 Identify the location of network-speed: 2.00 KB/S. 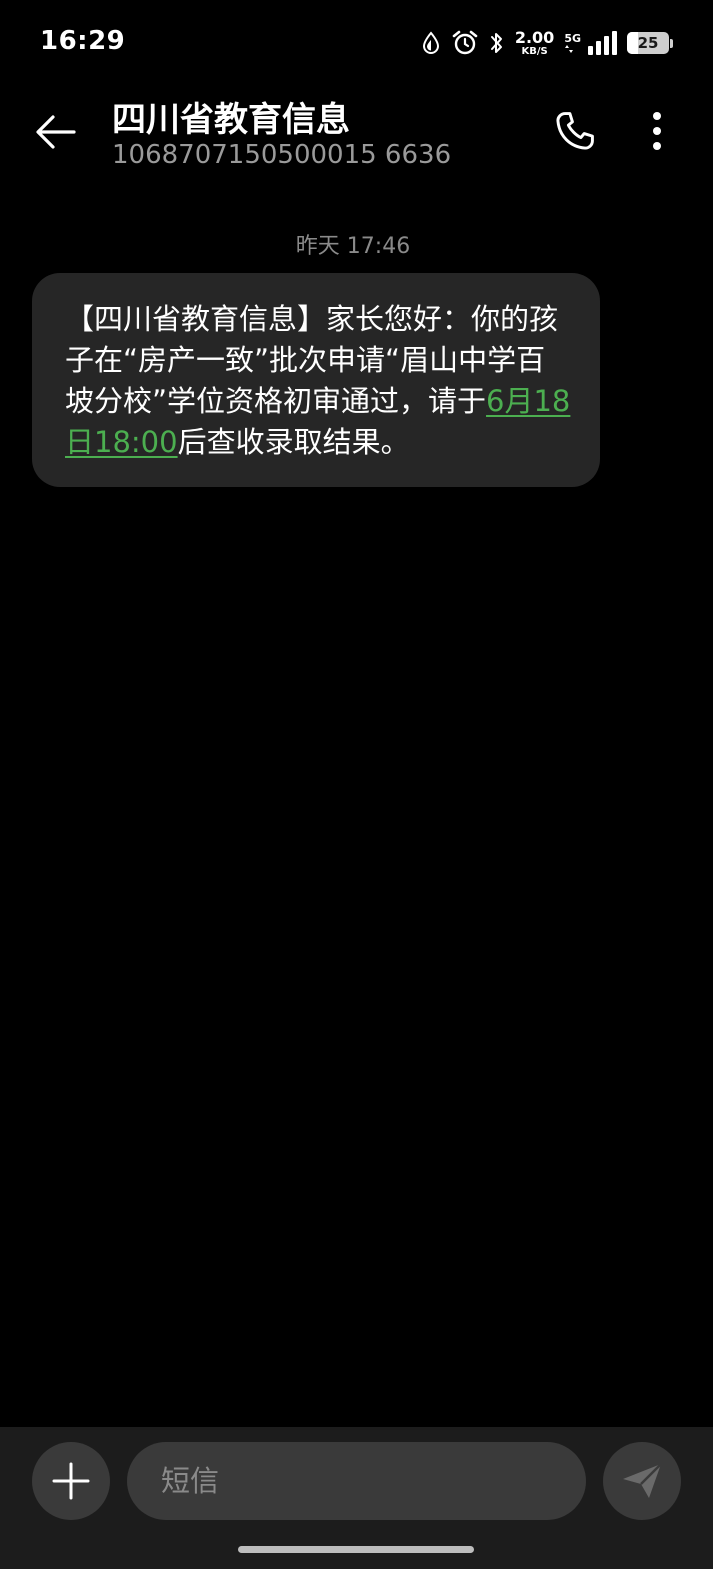
(534, 42).